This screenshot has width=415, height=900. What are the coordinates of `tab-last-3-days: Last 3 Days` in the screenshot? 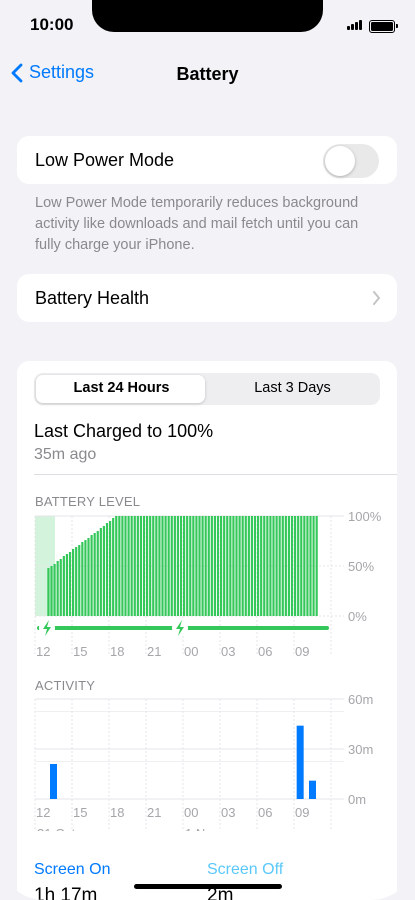 It's located at (292, 388).